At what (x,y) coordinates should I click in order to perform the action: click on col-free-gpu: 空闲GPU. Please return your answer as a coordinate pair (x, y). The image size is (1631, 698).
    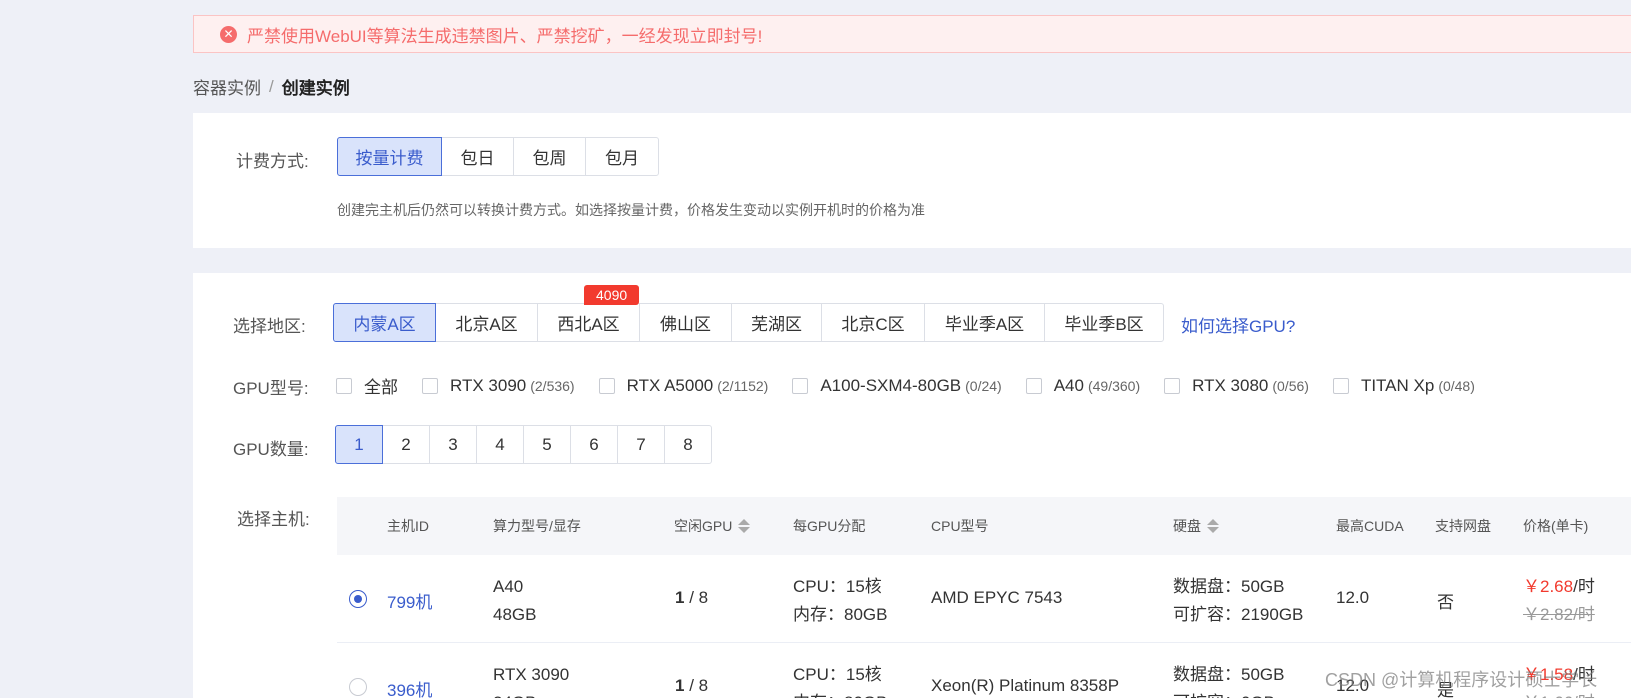
    Looking at the image, I should click on (712, 526).